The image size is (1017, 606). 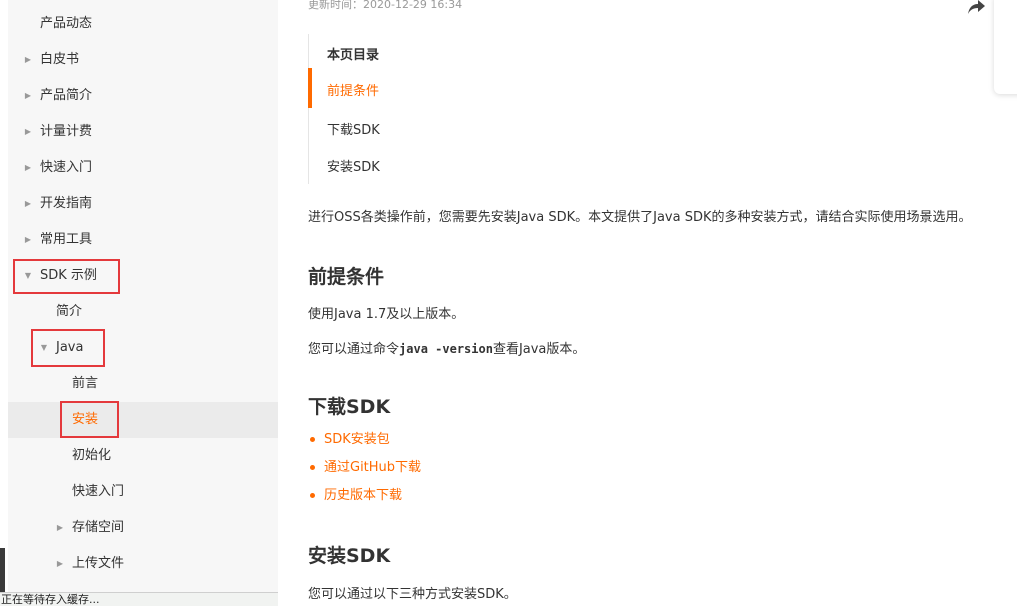 I want to click on text-segment: 您可以通过命令, so click(x=354, y=349).